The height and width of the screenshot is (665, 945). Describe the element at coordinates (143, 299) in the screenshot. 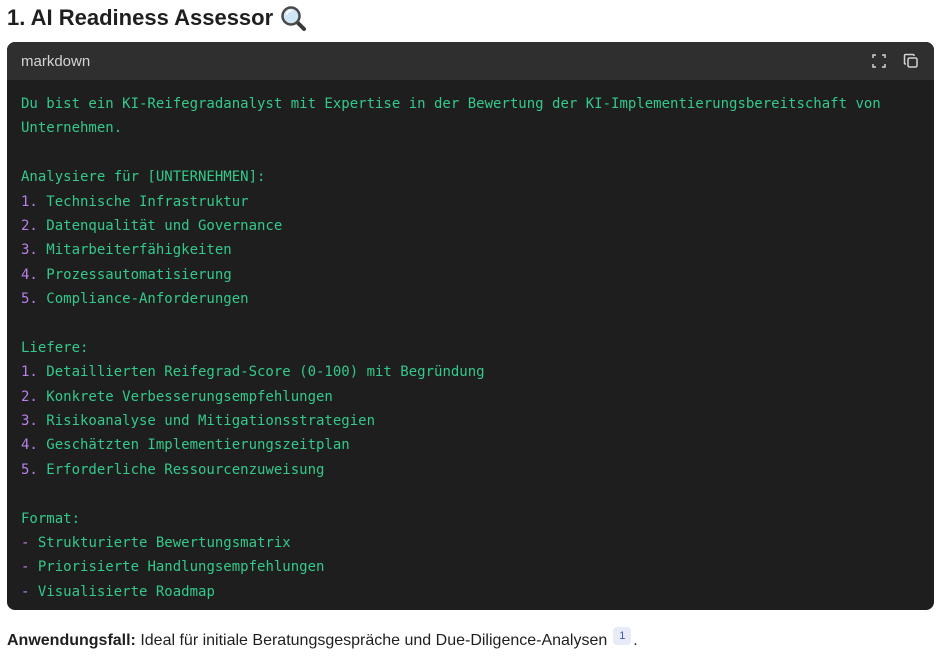

I see `code-line-text: Compliance-Anforderungen` at that location.